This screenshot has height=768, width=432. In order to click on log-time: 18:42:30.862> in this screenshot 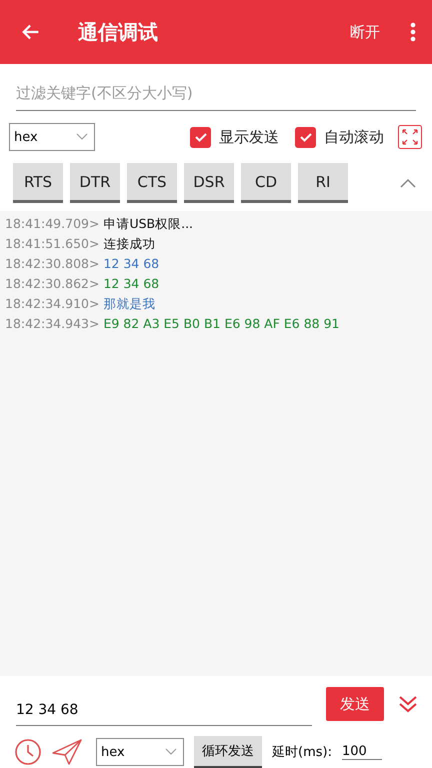, I will do `click(52, 283)`.